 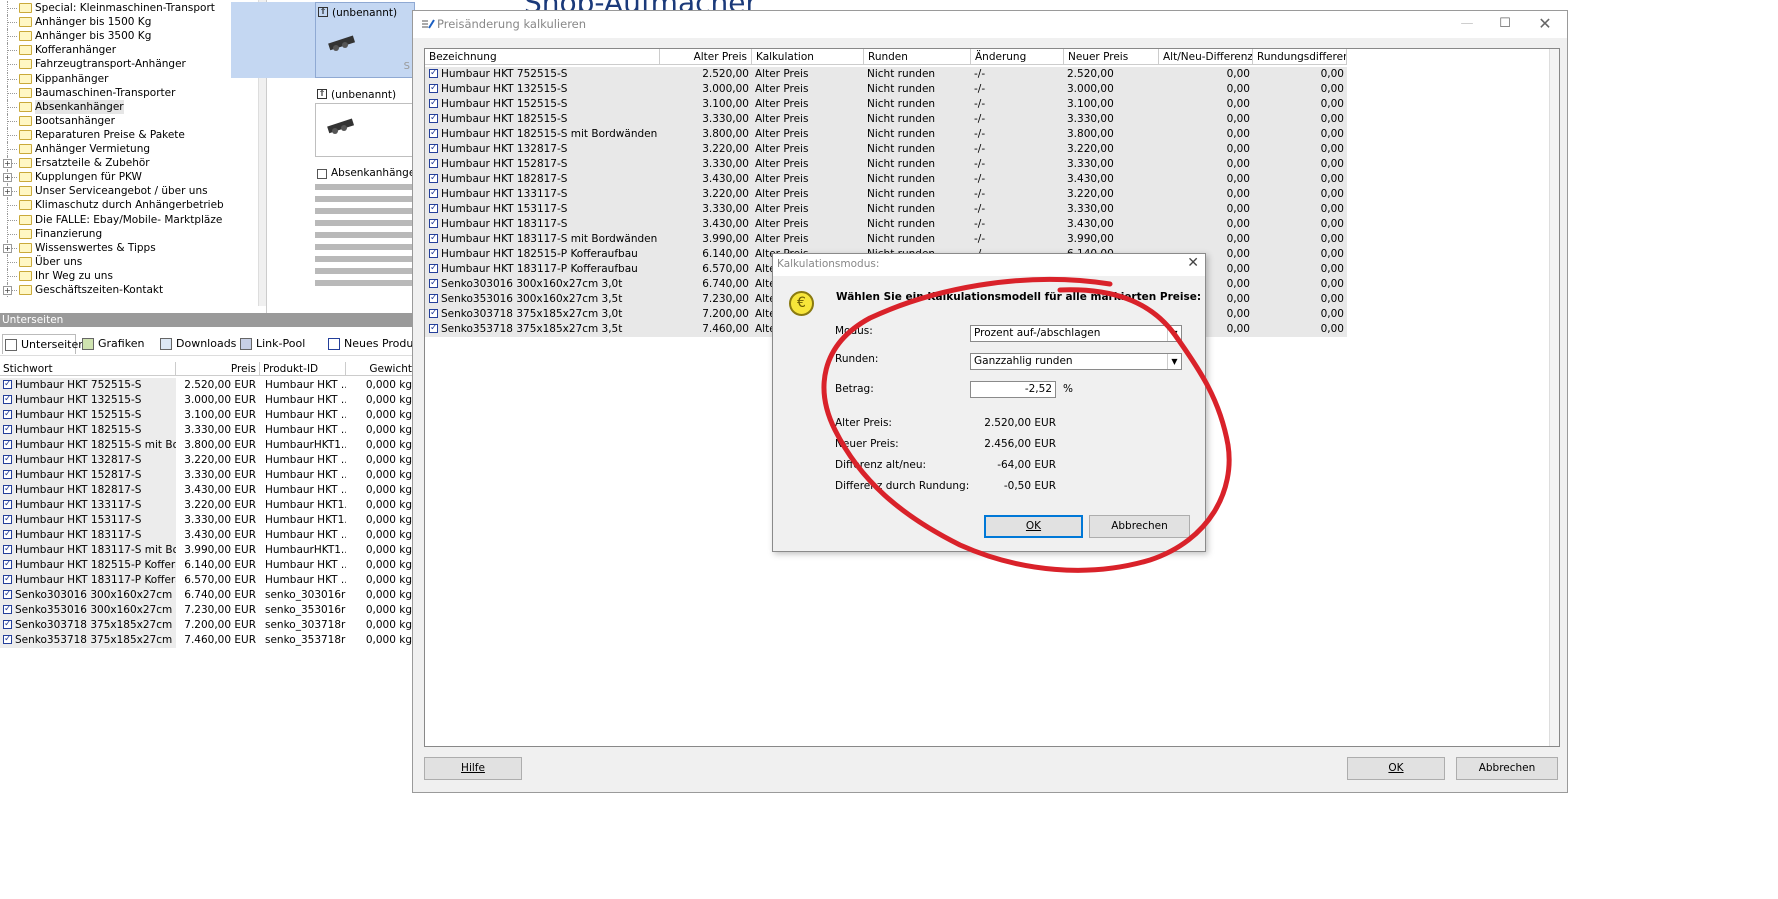 I want to click on runden-select: Ganzzahlig runden ▼, so click(x=1076, y=361).